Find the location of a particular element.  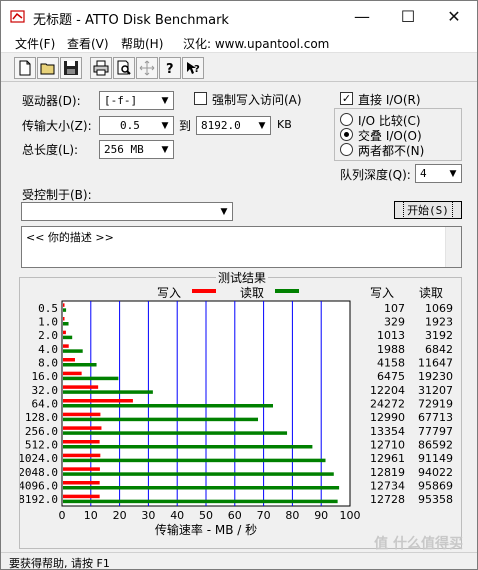

category-label: 2.0 is located at coordinates (48, 335).